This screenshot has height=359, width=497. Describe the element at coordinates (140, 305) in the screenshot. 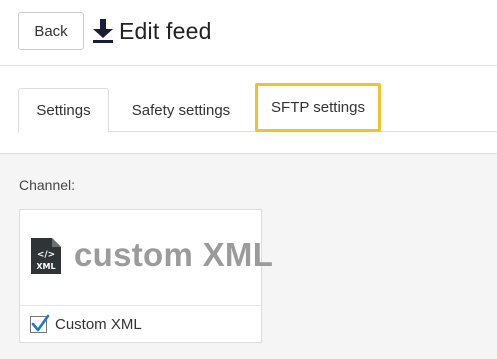

I see `card-divider` at that location.